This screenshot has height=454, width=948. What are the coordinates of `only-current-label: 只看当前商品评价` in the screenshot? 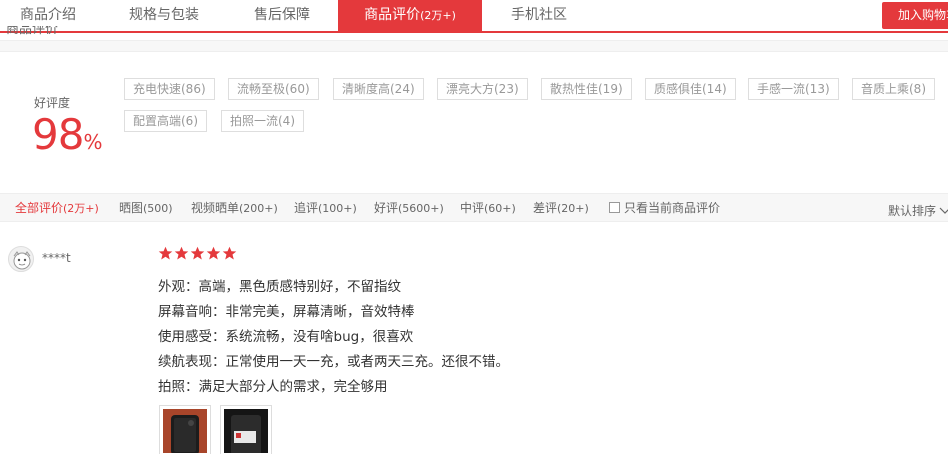 It's located at (672, 208).